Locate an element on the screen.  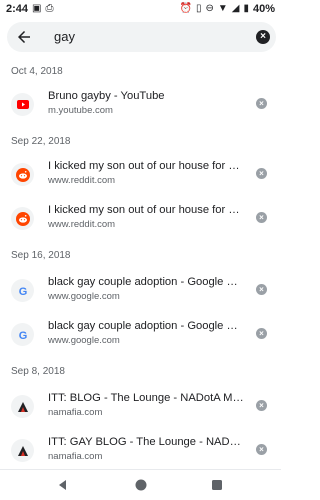
status-bar: 2:44 ▣ ⎙ ⏰ ▯ ⊖ ▼ ◢ ▮ 40% is located at coordinates (140, 9).